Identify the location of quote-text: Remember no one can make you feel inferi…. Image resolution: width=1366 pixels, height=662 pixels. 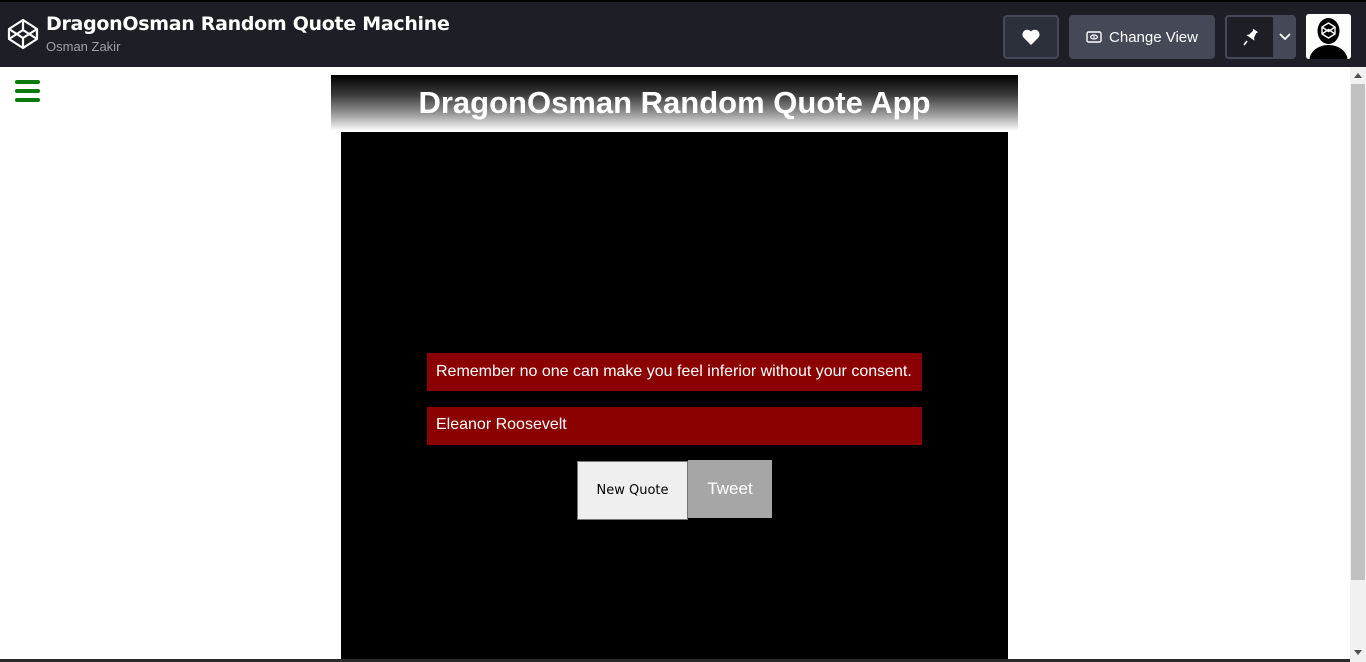
(674, 372).